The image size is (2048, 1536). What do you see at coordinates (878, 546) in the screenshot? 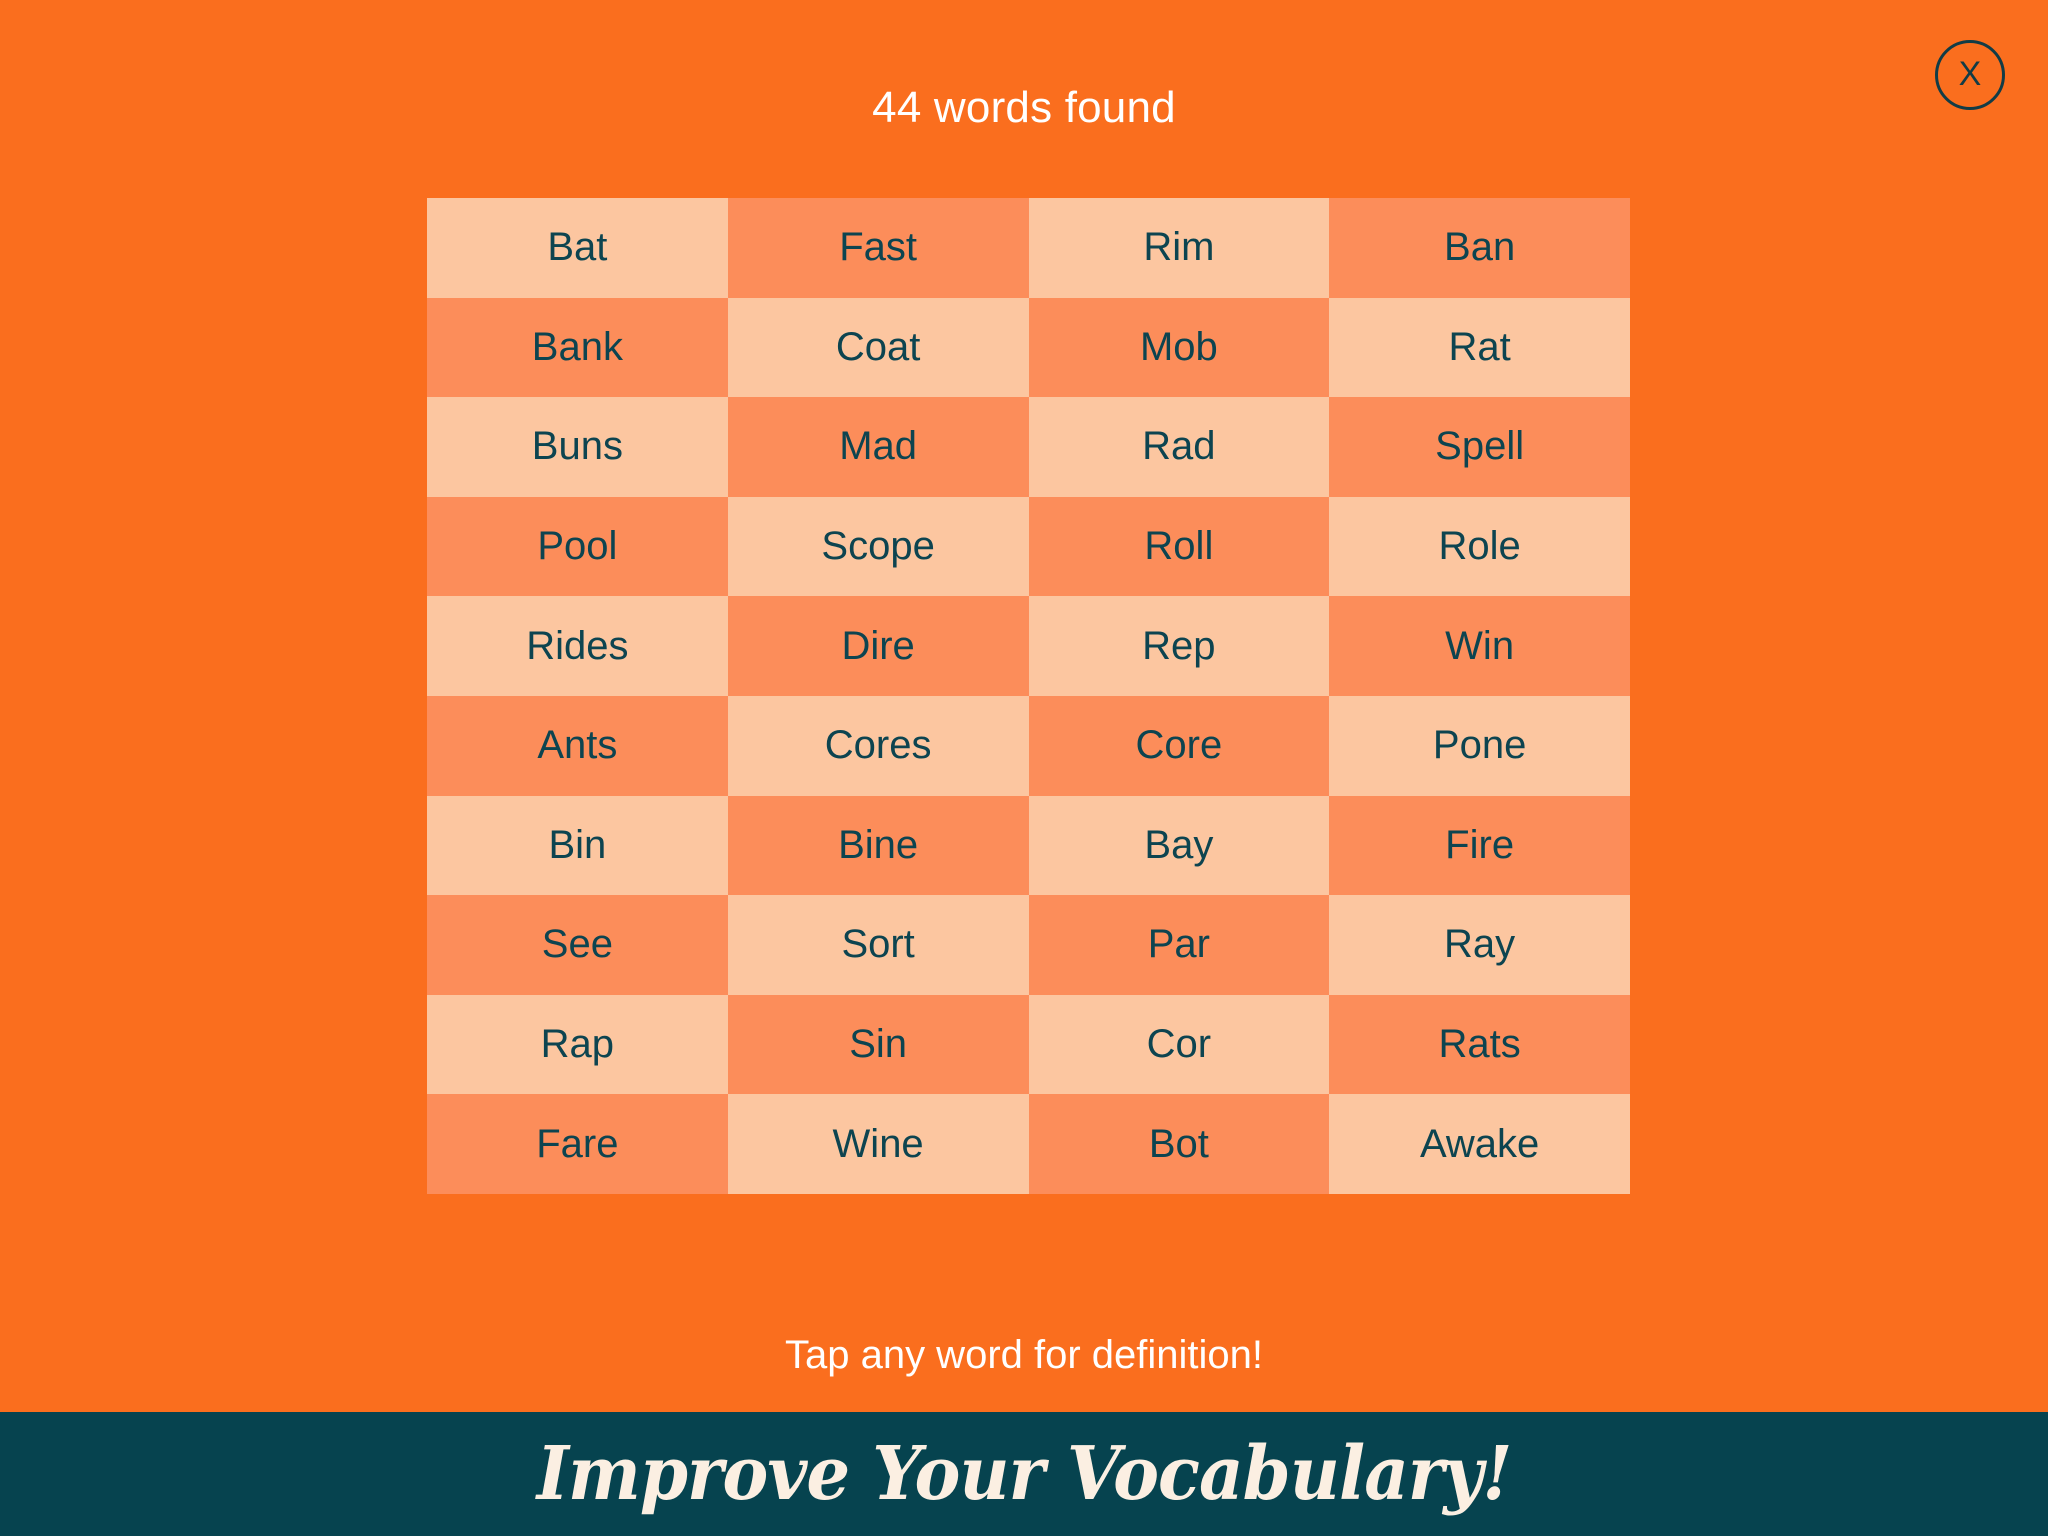
I see `word-cell: Scope` at bounding box center [878, 546].